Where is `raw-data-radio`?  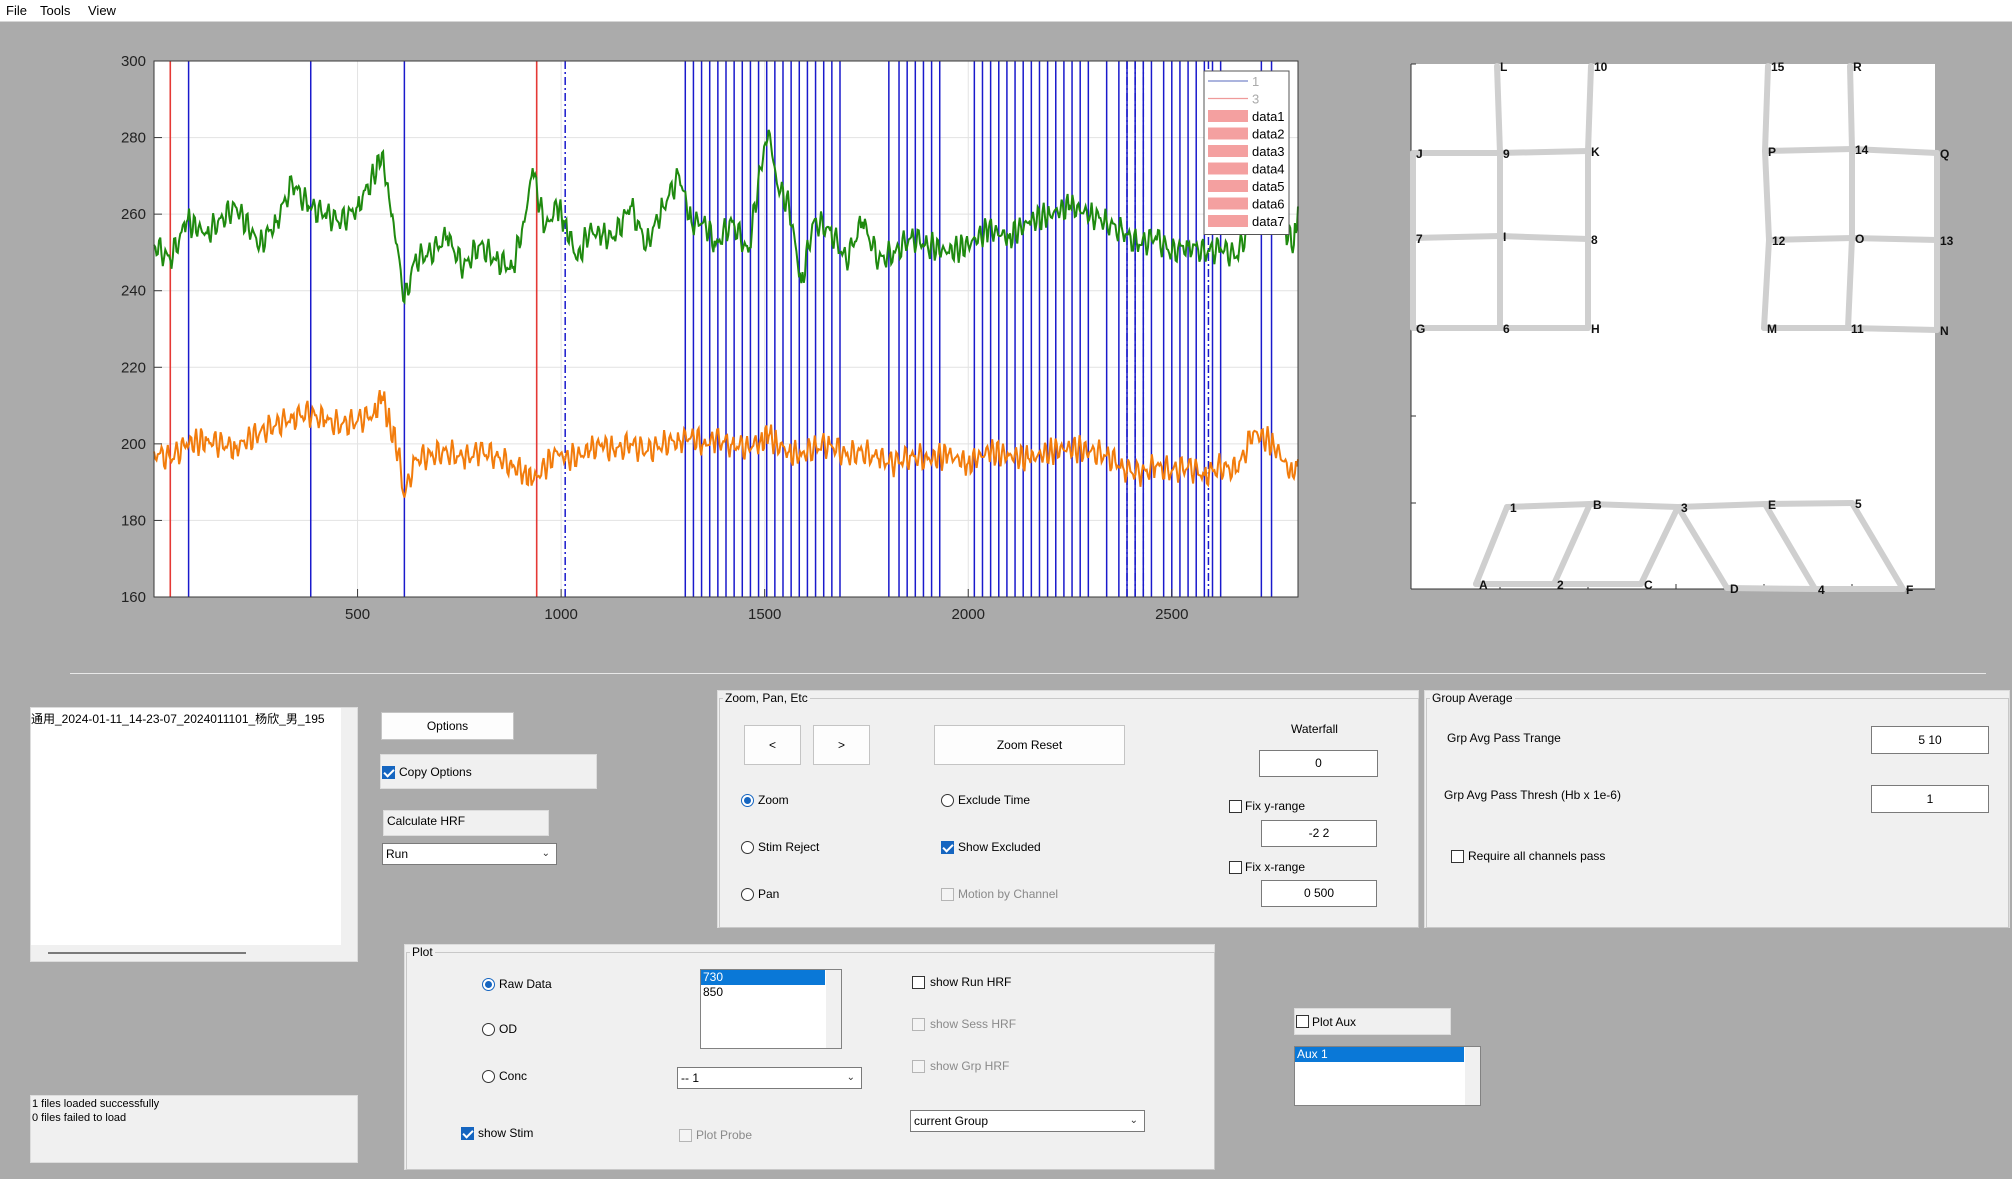 raw-data-radio is located at coordinates (488, 984).